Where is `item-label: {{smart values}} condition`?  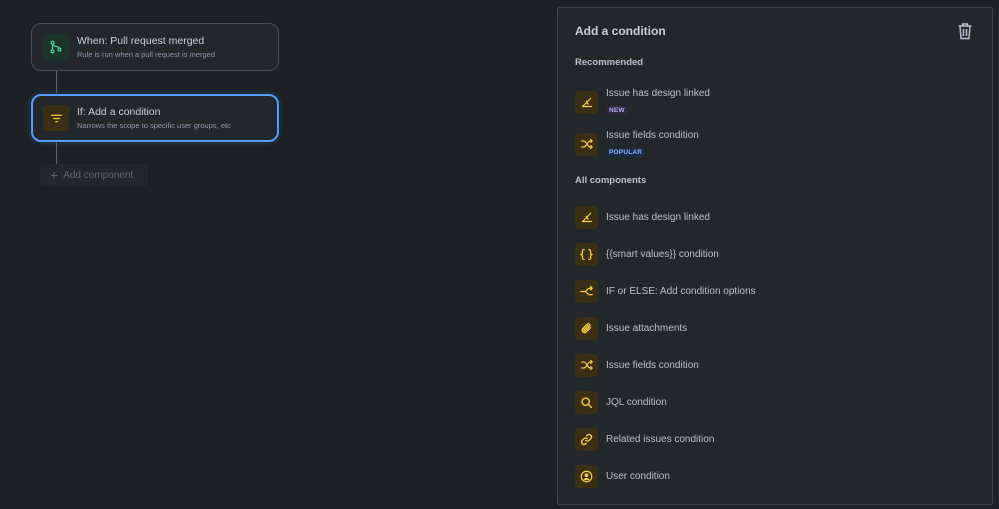
item-label: {{smart values}} condition is located at coordinates (662, 254).